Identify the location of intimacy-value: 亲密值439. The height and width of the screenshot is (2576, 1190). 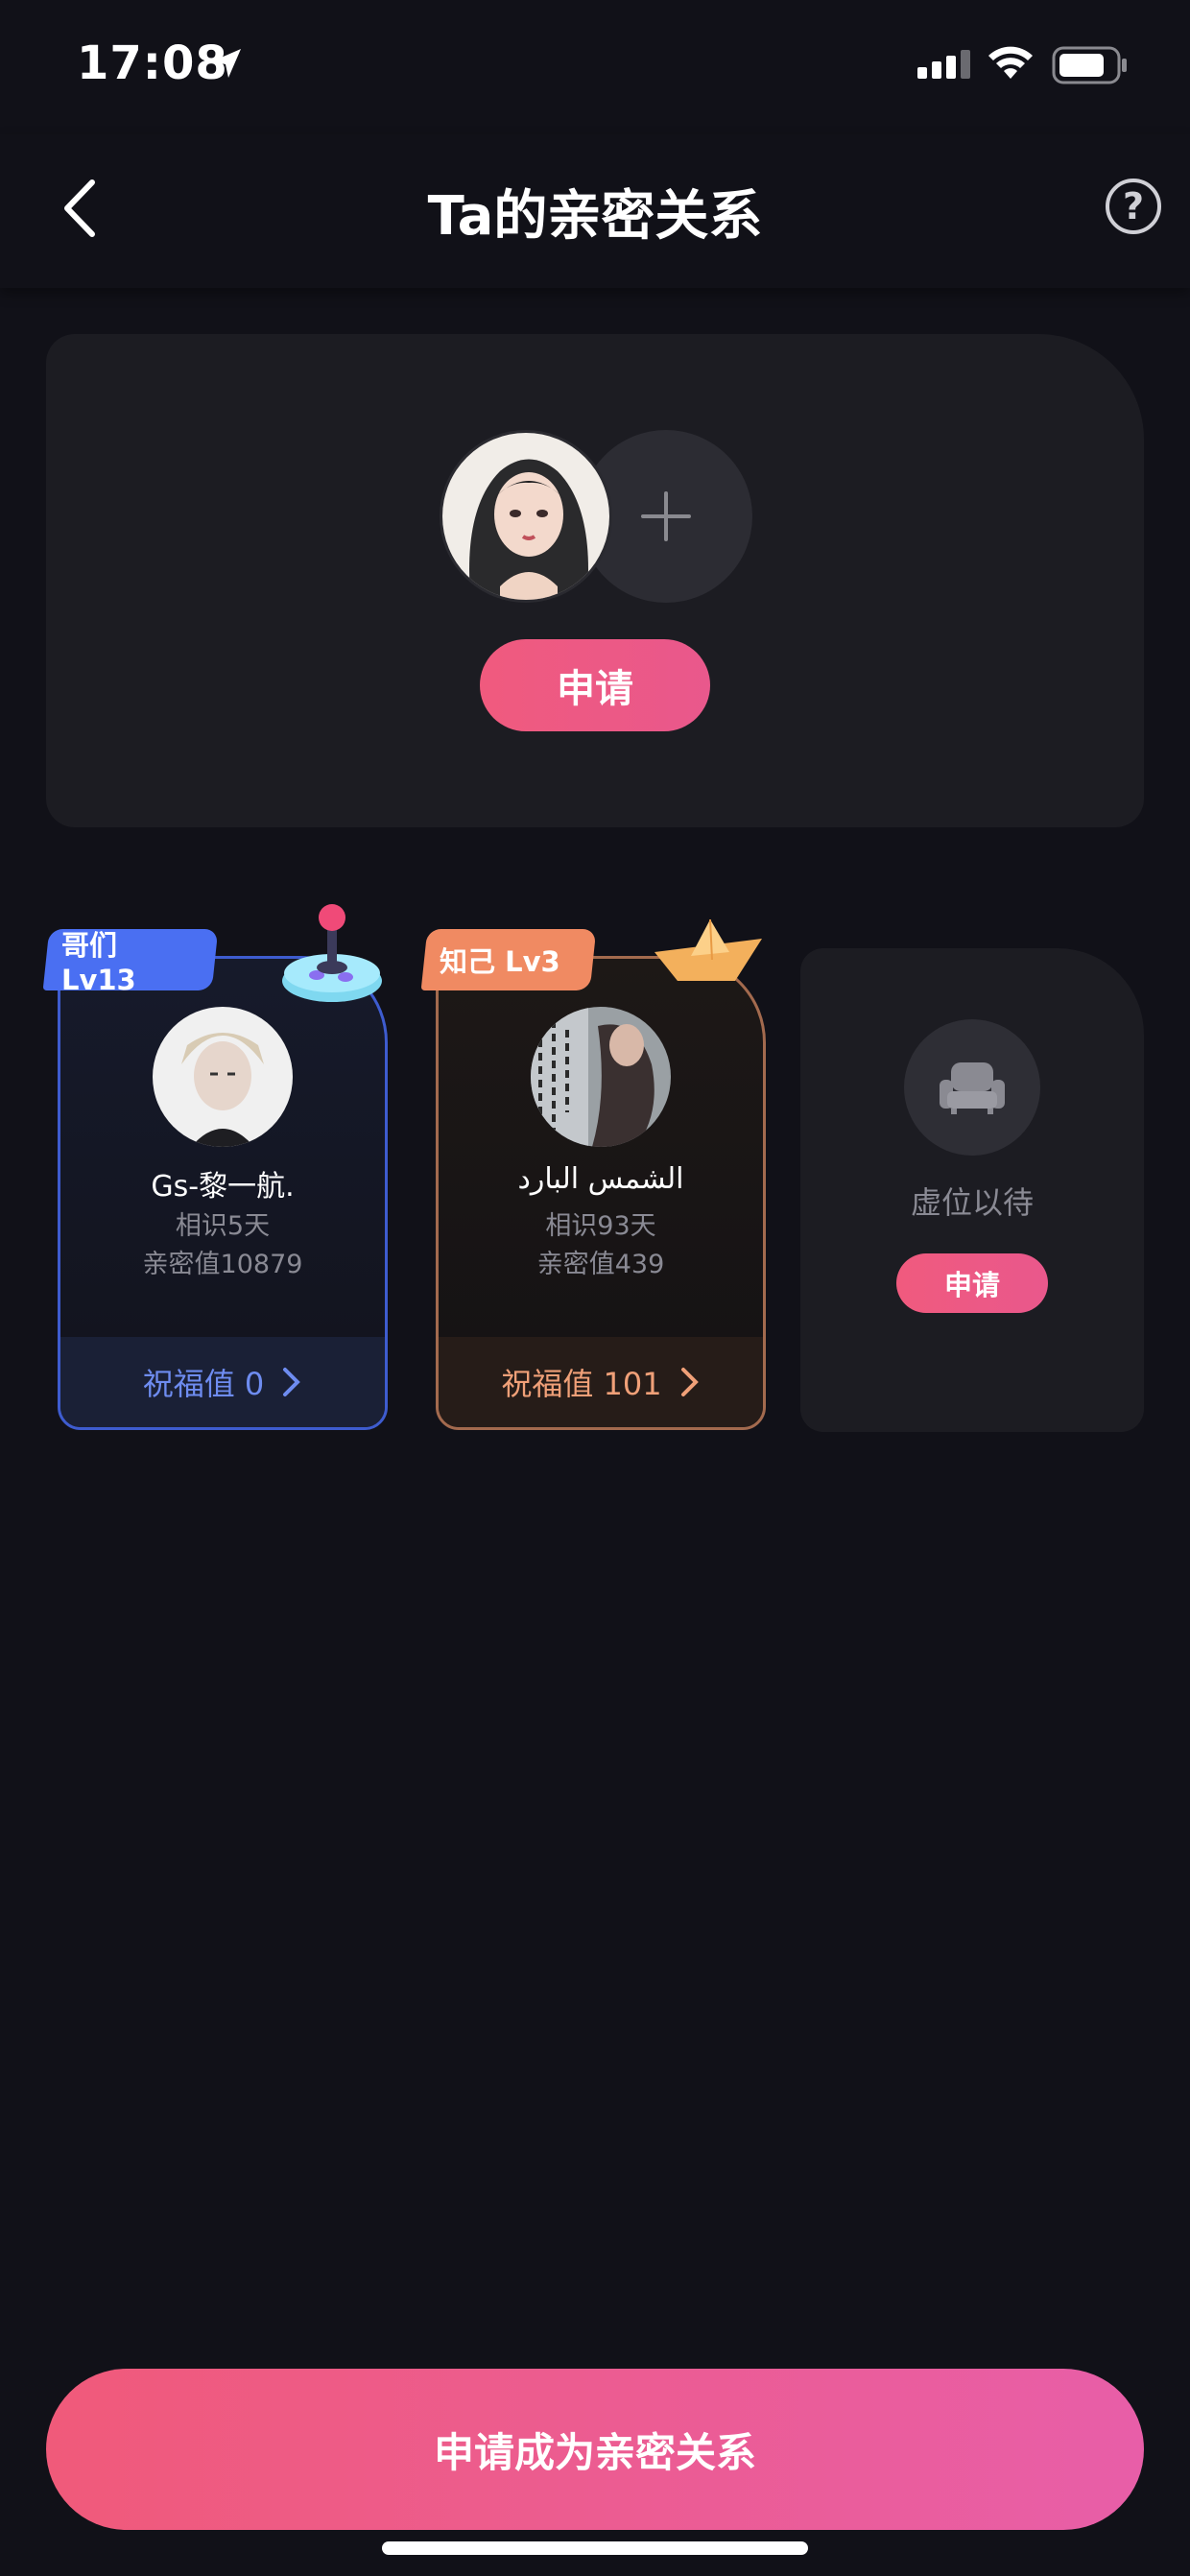
(600, 1264).